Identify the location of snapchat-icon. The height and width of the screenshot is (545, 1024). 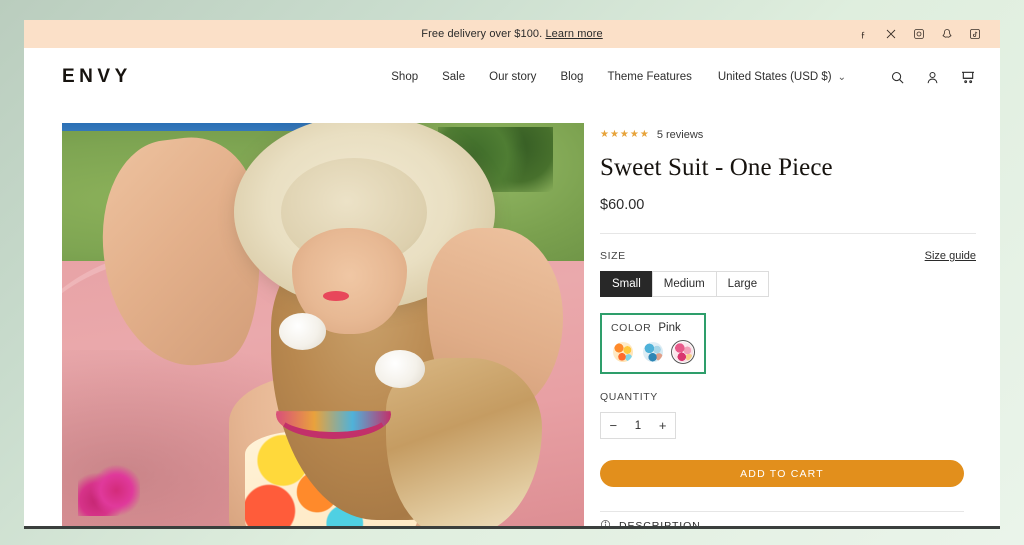
(946, 34).